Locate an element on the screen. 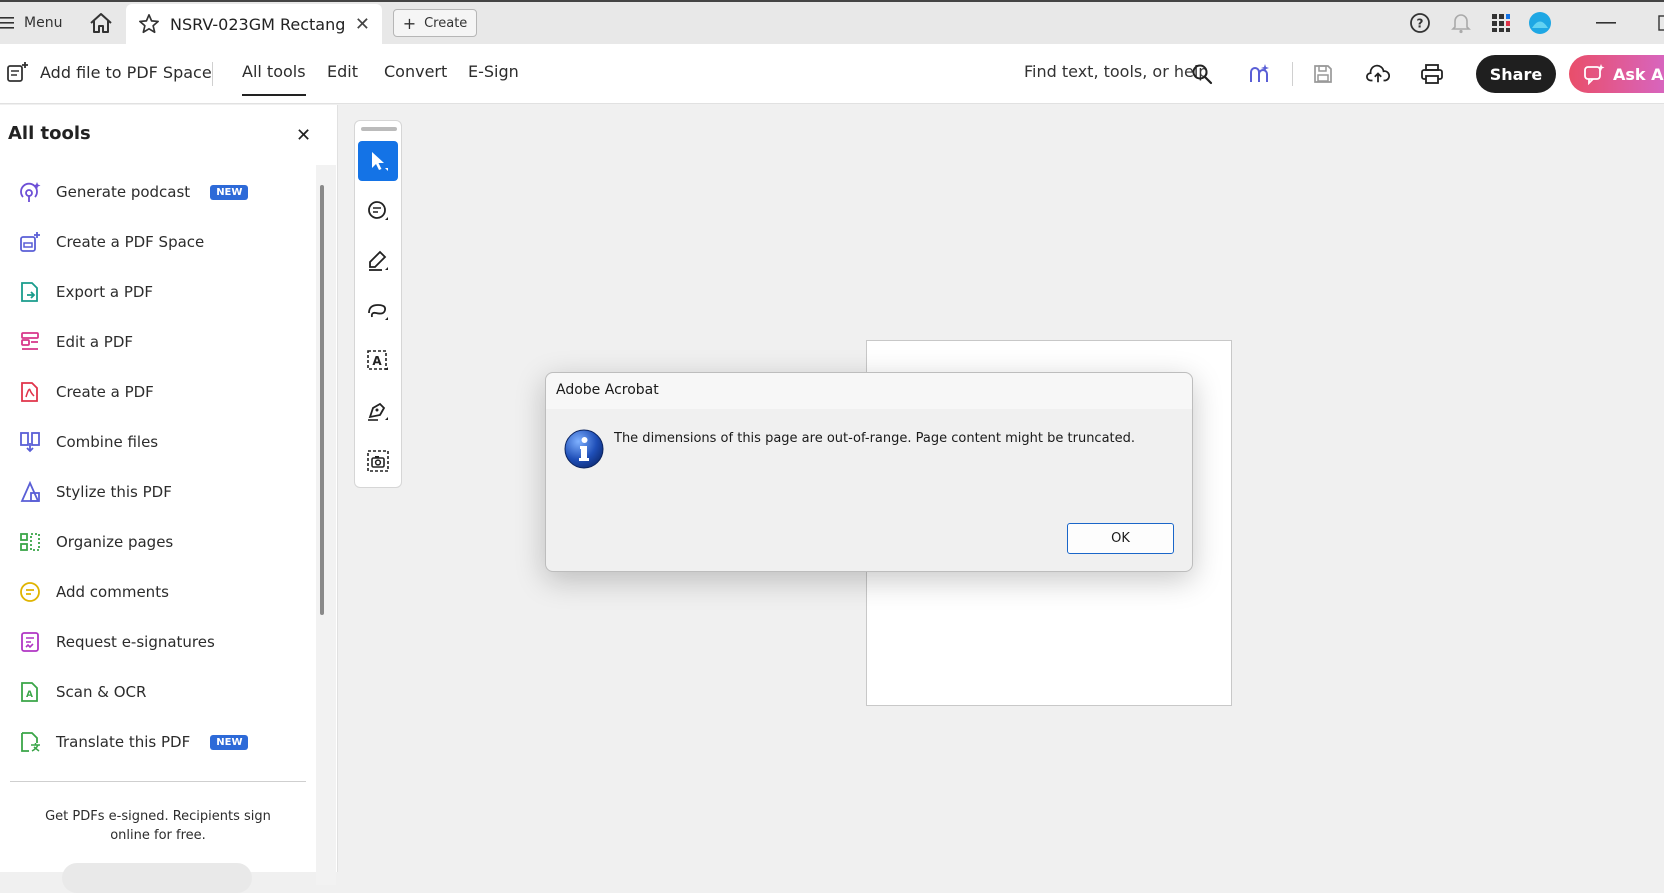  create-button: + Create is located at coordinates (435, 23).